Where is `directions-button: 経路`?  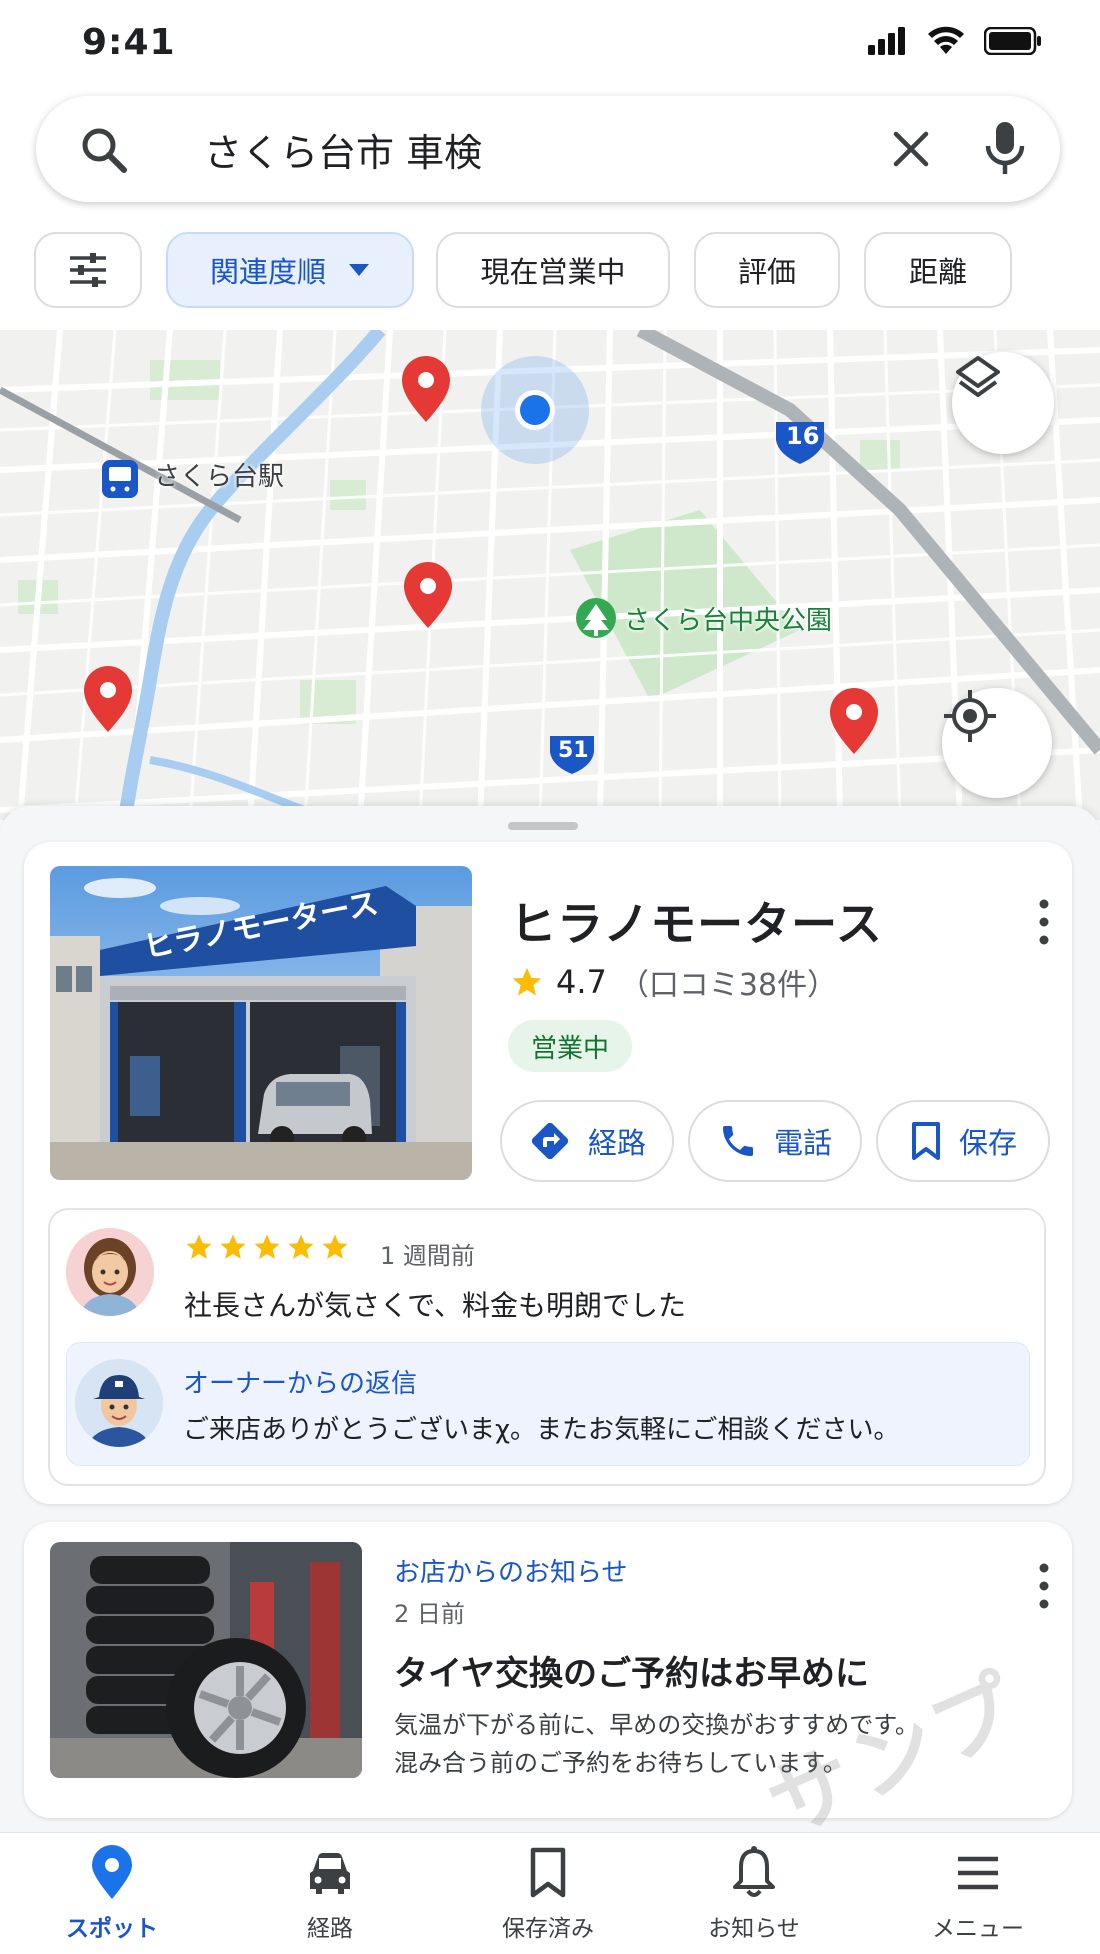
directions-button: 経路 is located at coordinates (587, 1141).